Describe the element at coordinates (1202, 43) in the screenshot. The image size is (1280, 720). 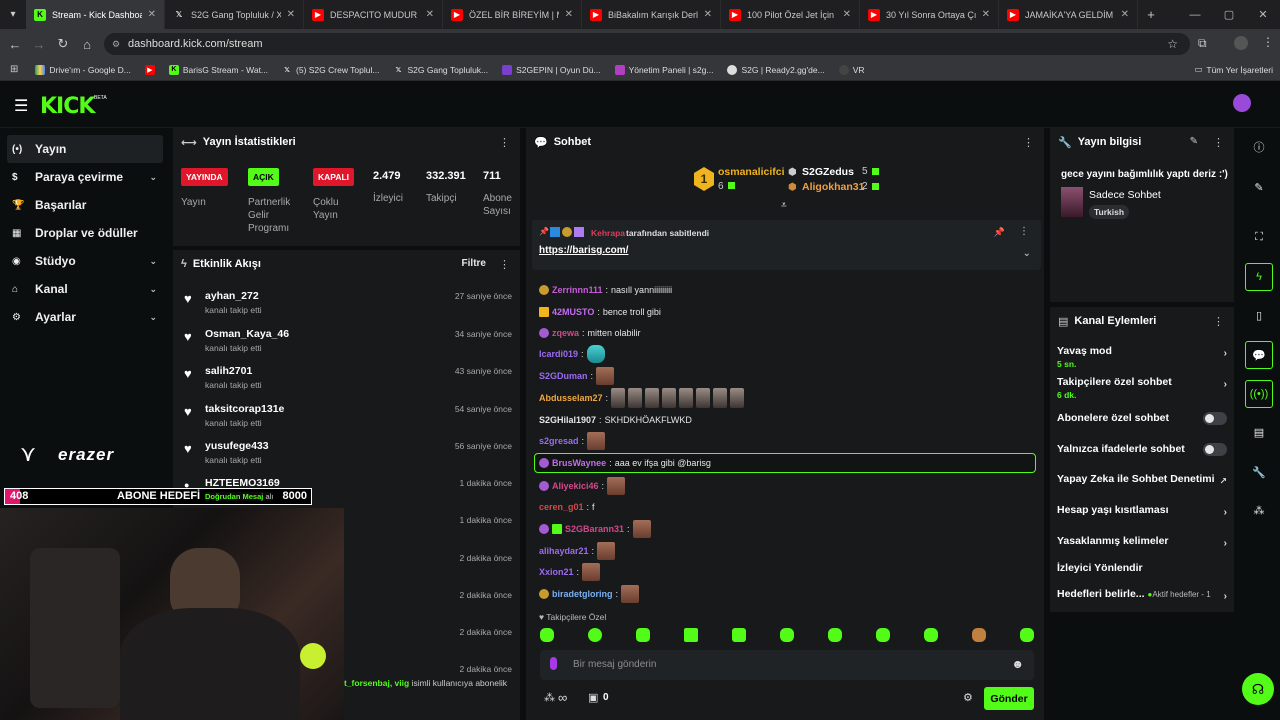
I see `extensions-icon: ⧉` at that location.